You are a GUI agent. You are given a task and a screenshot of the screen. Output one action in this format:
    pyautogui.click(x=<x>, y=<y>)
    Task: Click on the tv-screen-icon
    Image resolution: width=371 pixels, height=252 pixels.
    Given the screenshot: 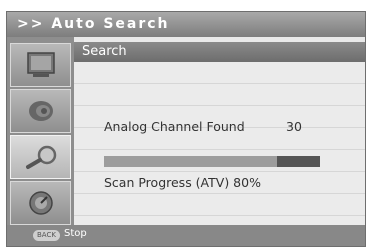 What is the action you would take?
    pyautogui.click(x=41, y=64)
    